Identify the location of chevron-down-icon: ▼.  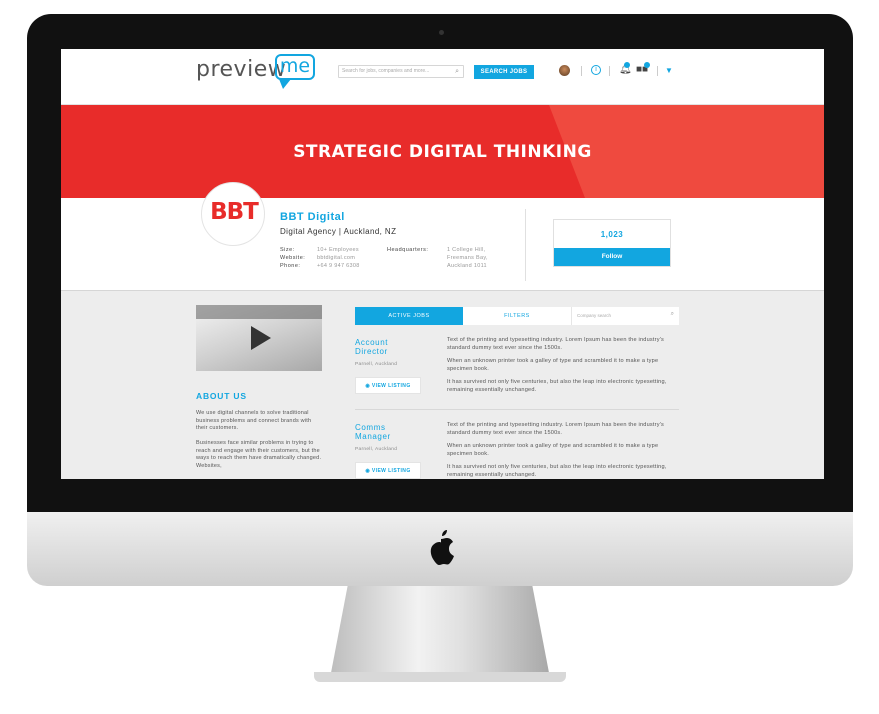
(669, 70).